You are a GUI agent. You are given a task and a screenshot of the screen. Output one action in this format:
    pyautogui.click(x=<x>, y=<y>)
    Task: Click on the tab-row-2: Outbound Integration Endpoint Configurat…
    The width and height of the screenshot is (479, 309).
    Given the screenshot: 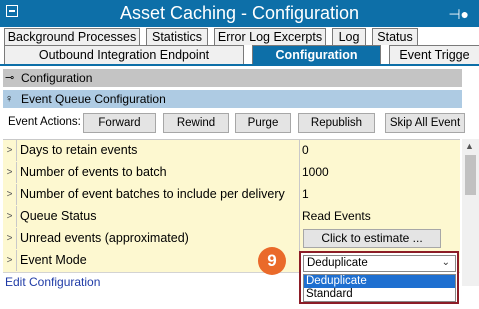 What is the action you would take?
    pyautogui.click(x=239, y=54)
    